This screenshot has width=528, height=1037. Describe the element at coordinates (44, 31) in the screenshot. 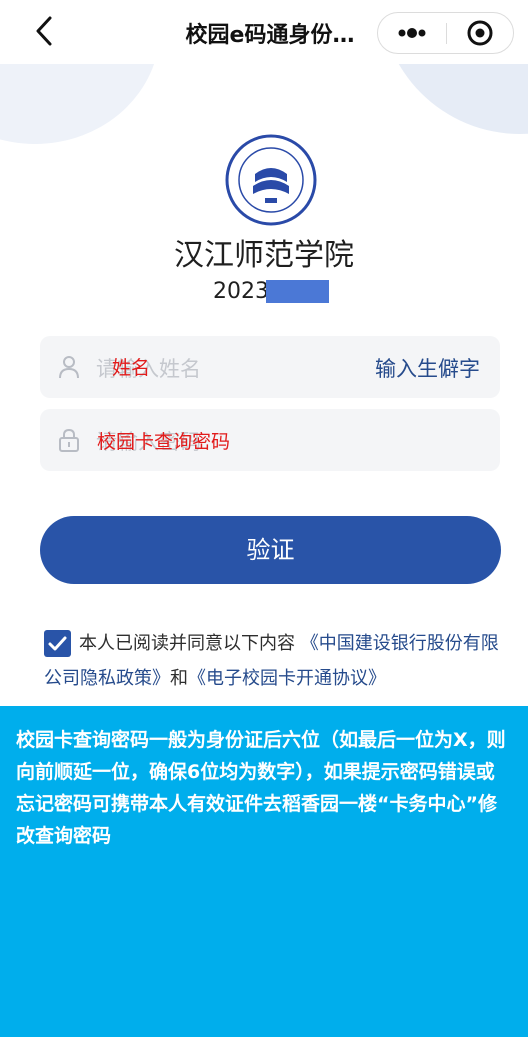

I see `chevron-left-icon` at that location.